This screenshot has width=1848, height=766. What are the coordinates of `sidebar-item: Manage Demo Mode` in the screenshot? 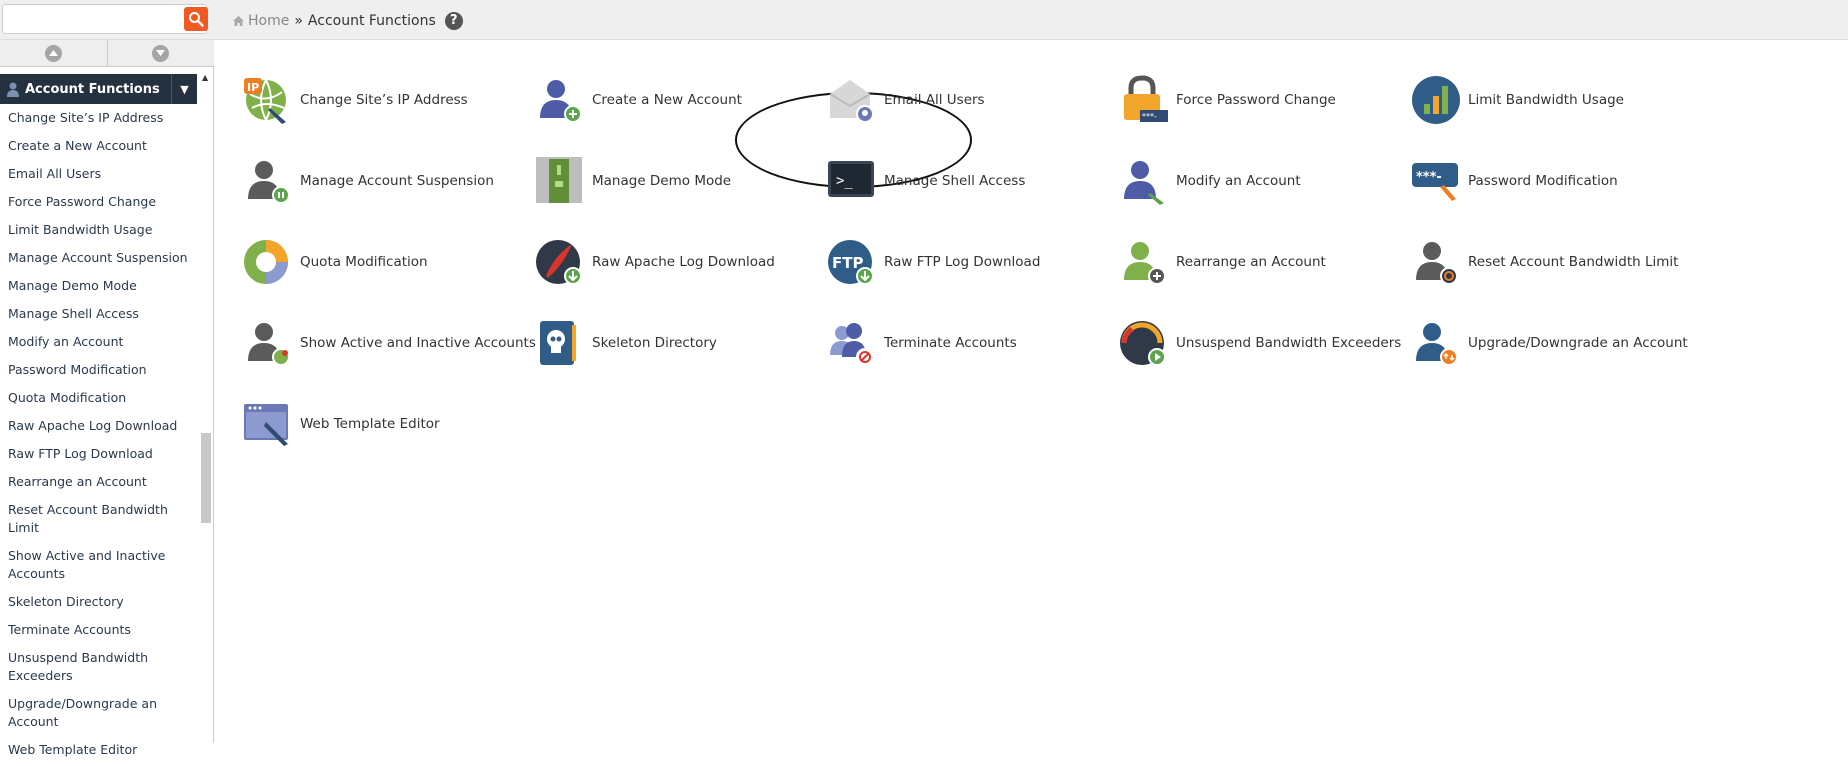 It's located at (98, 288).